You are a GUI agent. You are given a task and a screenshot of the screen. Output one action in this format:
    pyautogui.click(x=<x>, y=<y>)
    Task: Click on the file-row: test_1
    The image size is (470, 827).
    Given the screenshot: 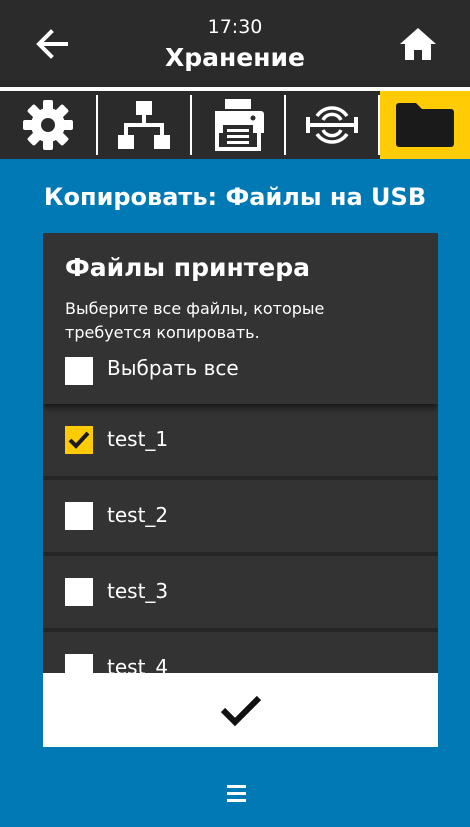 What is the action you would take?
    pyautogui.click(x=240, y=440)
    